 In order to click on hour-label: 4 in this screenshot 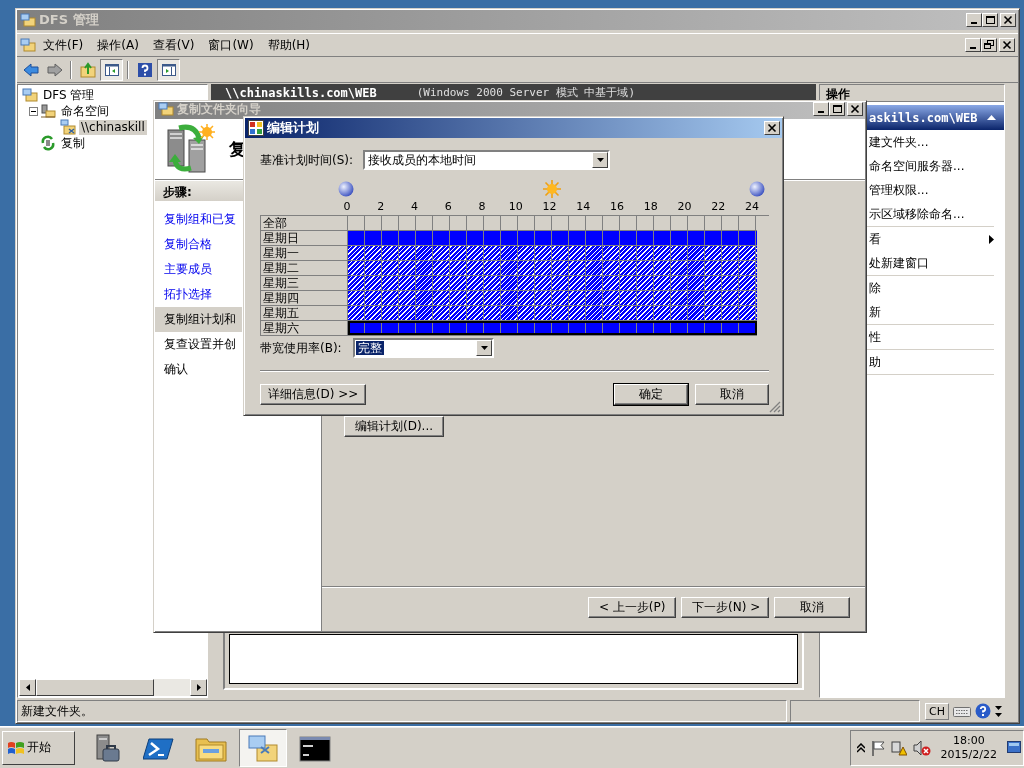, I will do `click(414, 207)`.